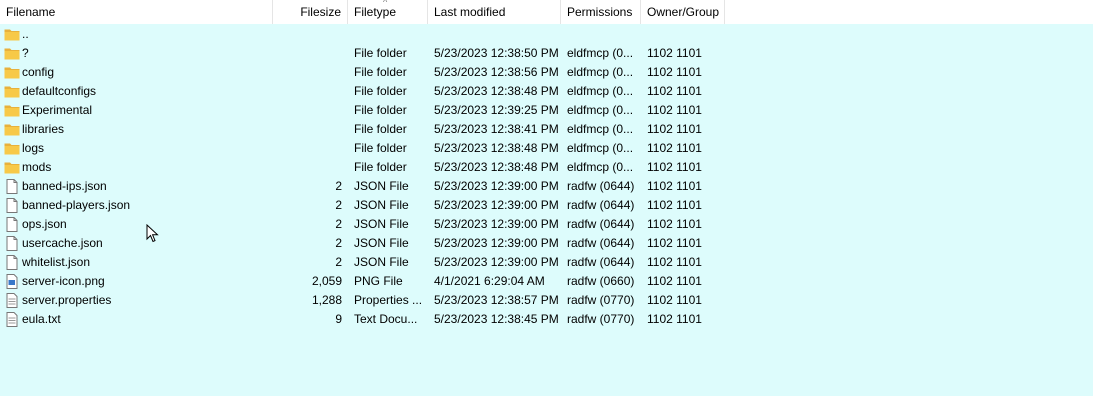 The image size is (1093, 396). Describe the element at coordinates (310, 12) in the screenshot. I see `filesize-column-header: Filesize` at that location.